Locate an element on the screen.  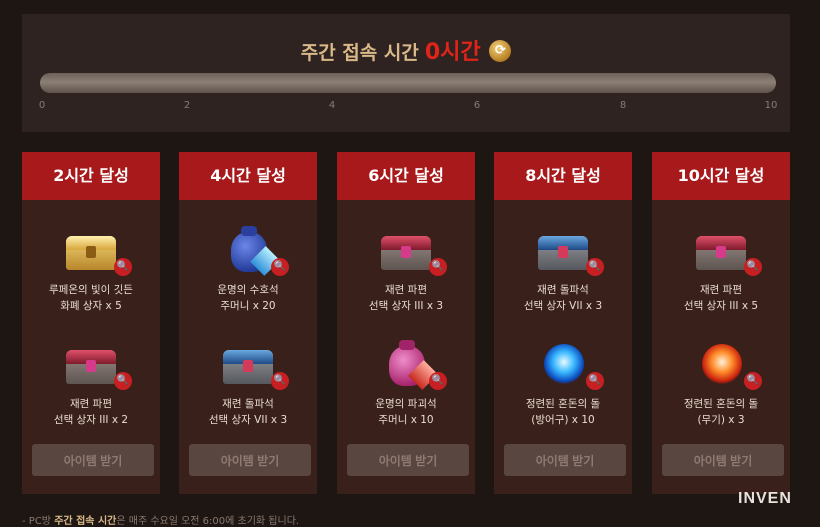
pink-pouch-icon: 🔍 is located at coordinates (412, 365).